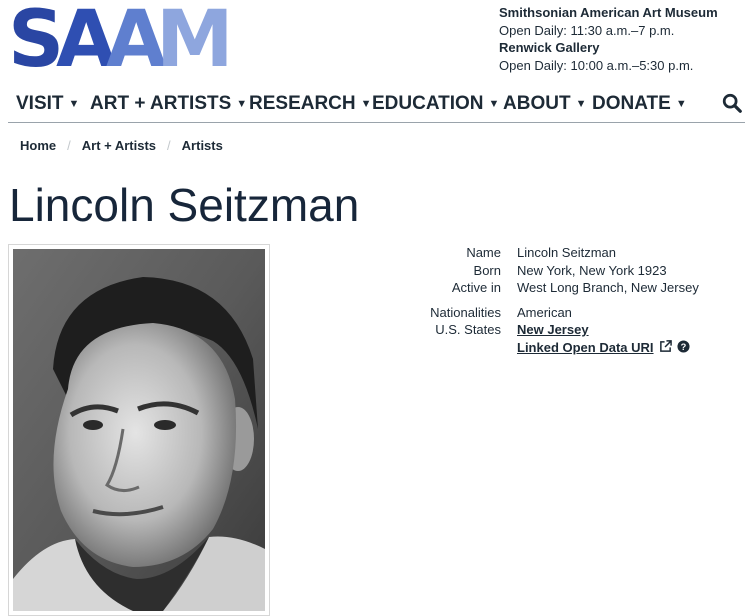  What do you see at coordinates (195, 42) in the screenshot?
I see `logo-letter: M` at bounding box center [195, 42].